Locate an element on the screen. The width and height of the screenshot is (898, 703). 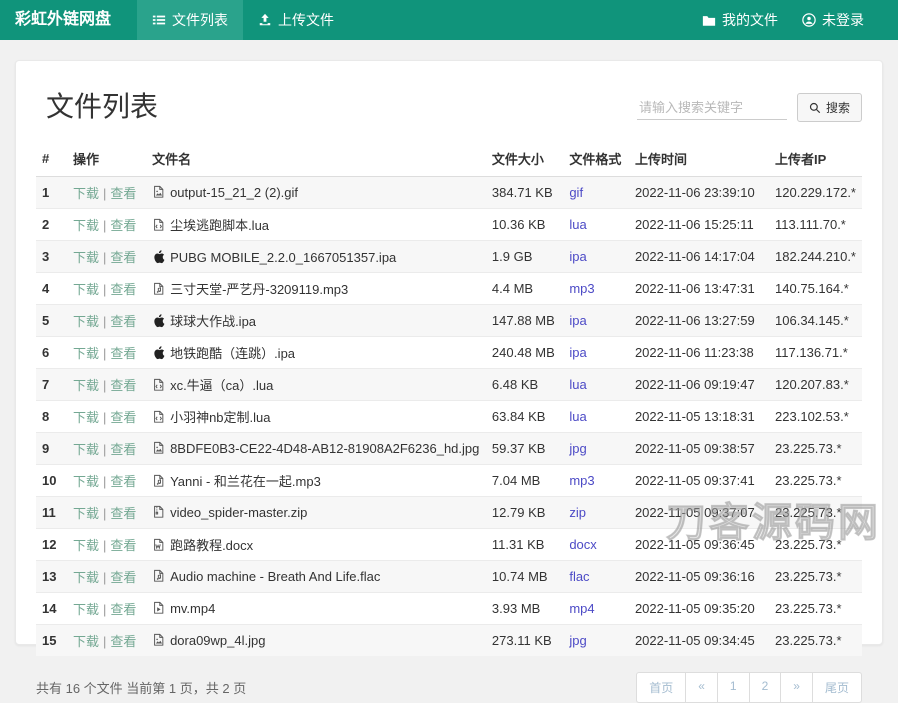
search-box: 搜索 is located at coordinates (749, 107).